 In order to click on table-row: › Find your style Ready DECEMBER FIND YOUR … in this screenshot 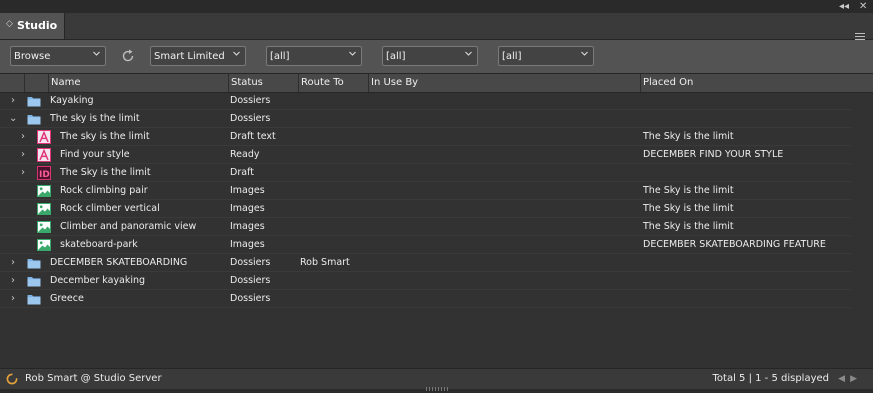, I will do `click(425, 155)`.